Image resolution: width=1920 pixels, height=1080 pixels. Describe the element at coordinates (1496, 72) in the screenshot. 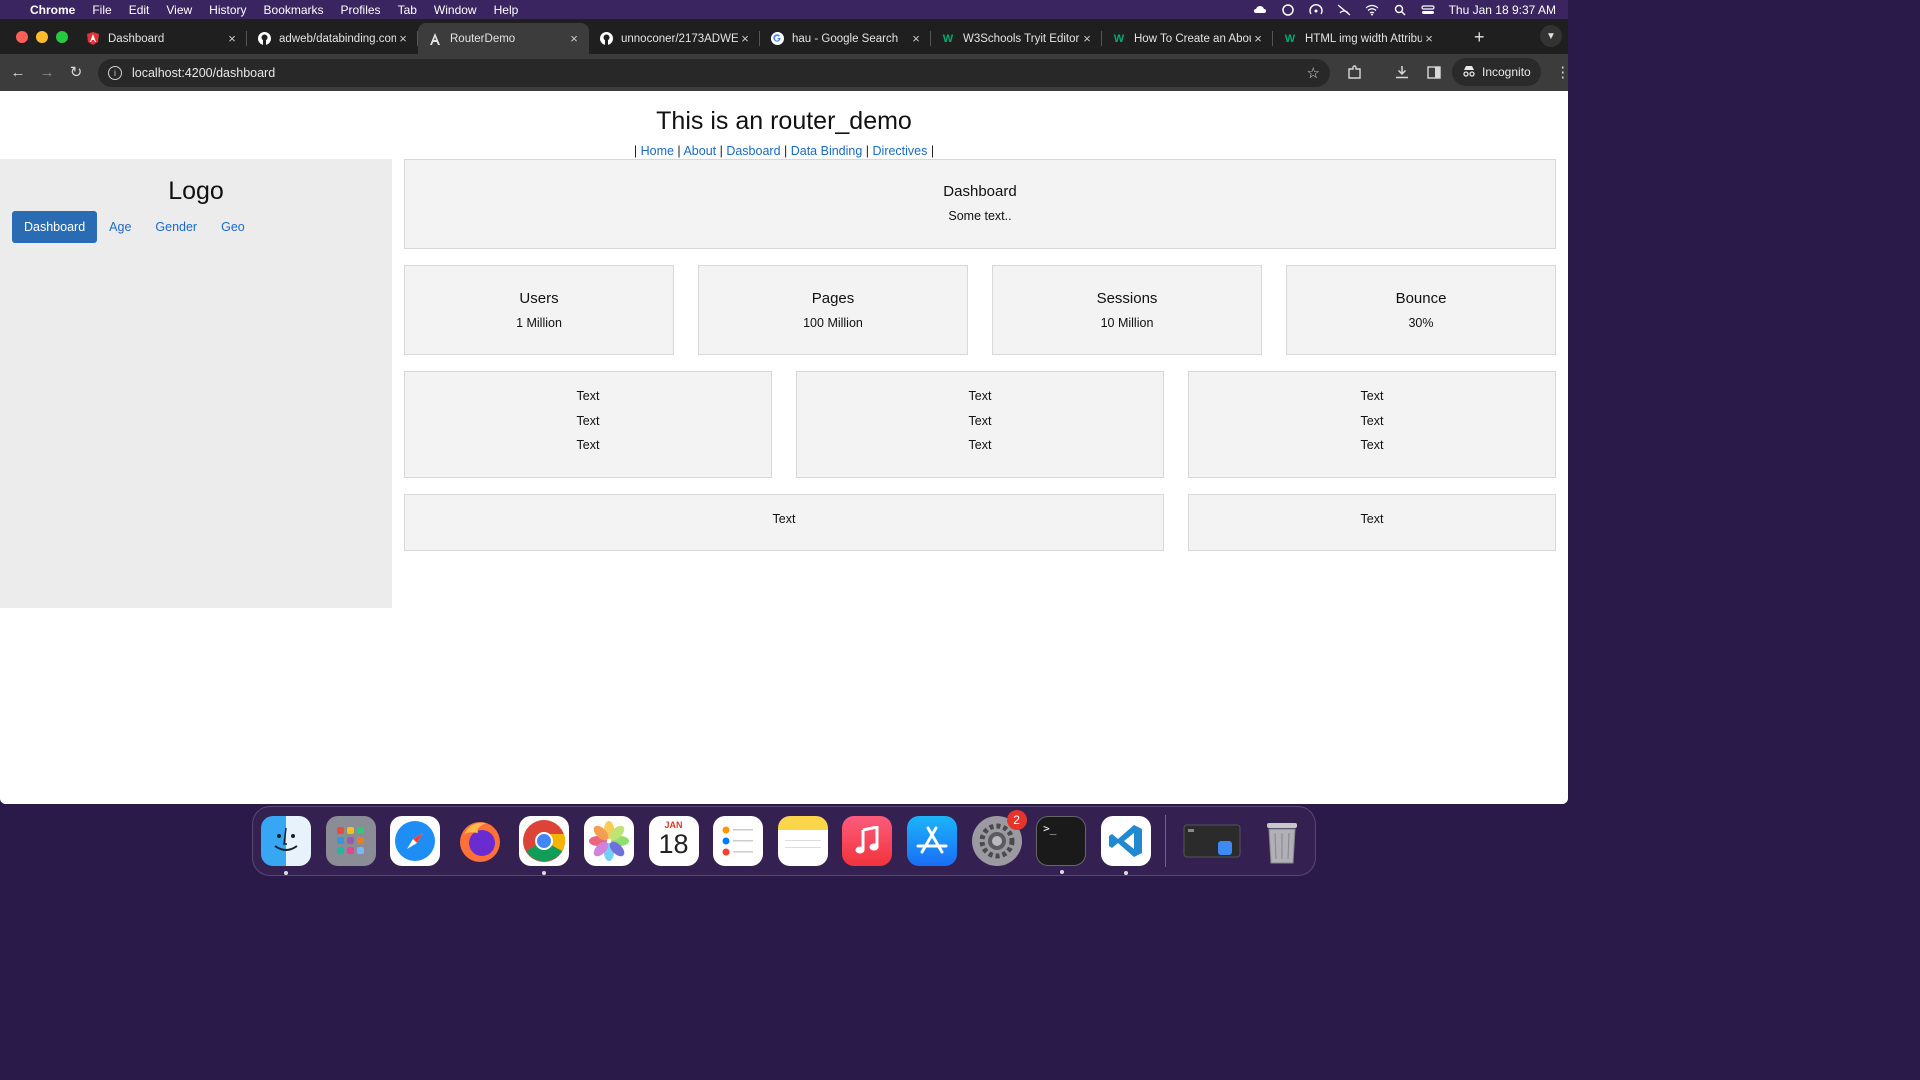

I see `incognito-indicator: Incognito` at that location.